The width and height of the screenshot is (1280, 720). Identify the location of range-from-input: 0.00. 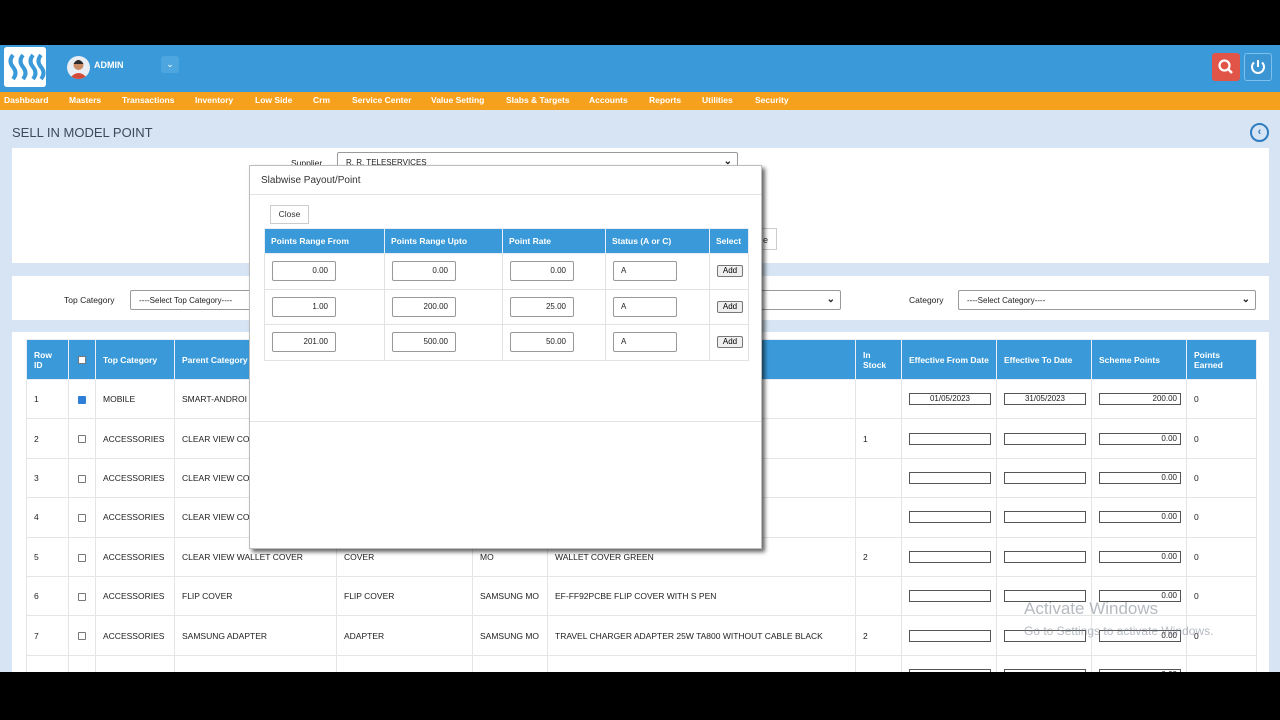
(304, 271).